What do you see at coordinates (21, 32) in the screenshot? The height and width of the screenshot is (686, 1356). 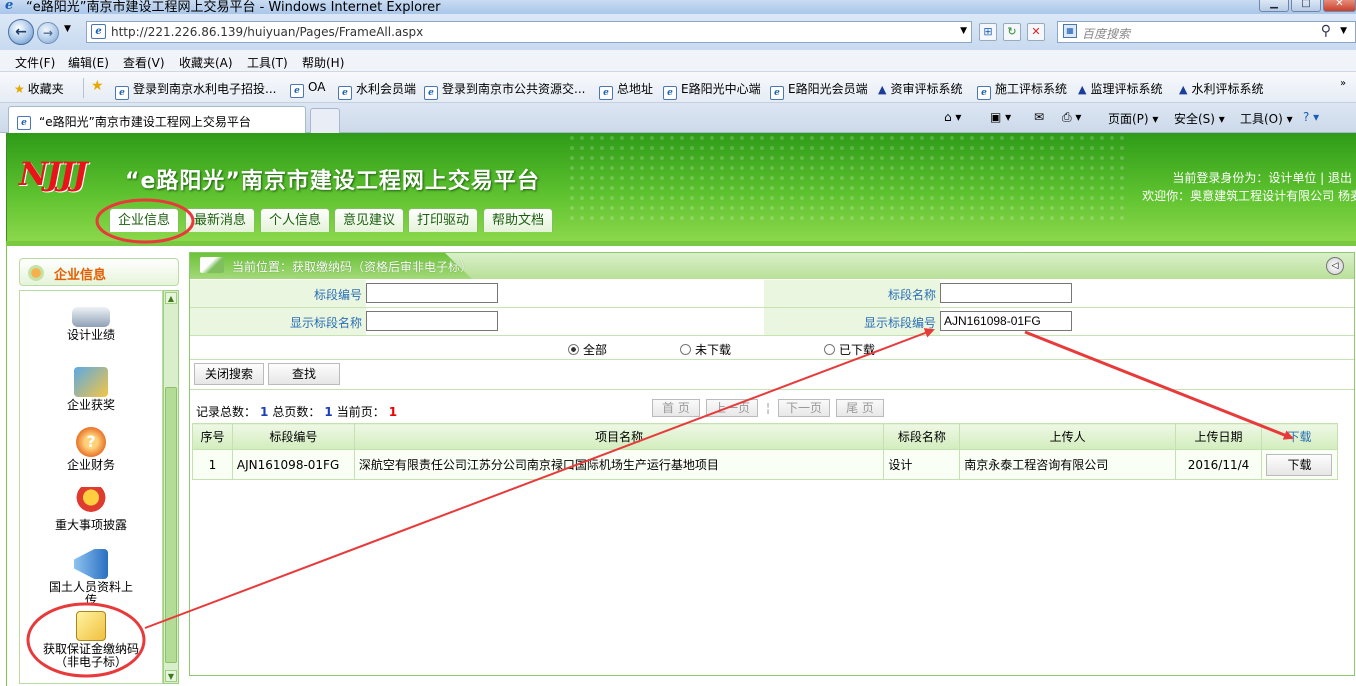 I see `back-button: ←` at bounding box center [21, 32].